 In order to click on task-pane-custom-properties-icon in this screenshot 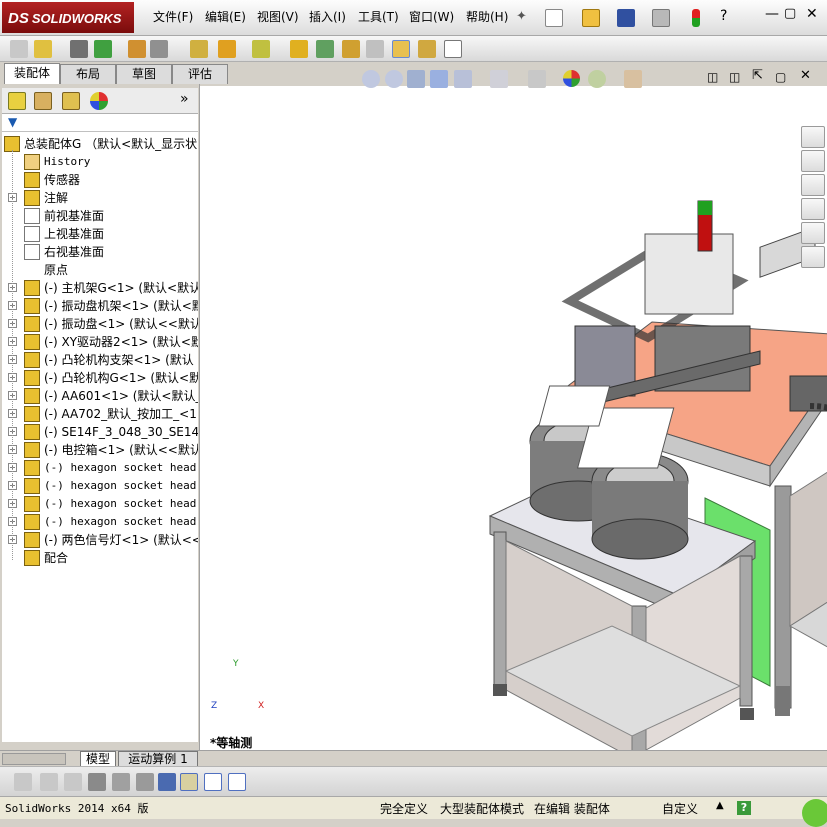, I will do `click(813, 257)`.